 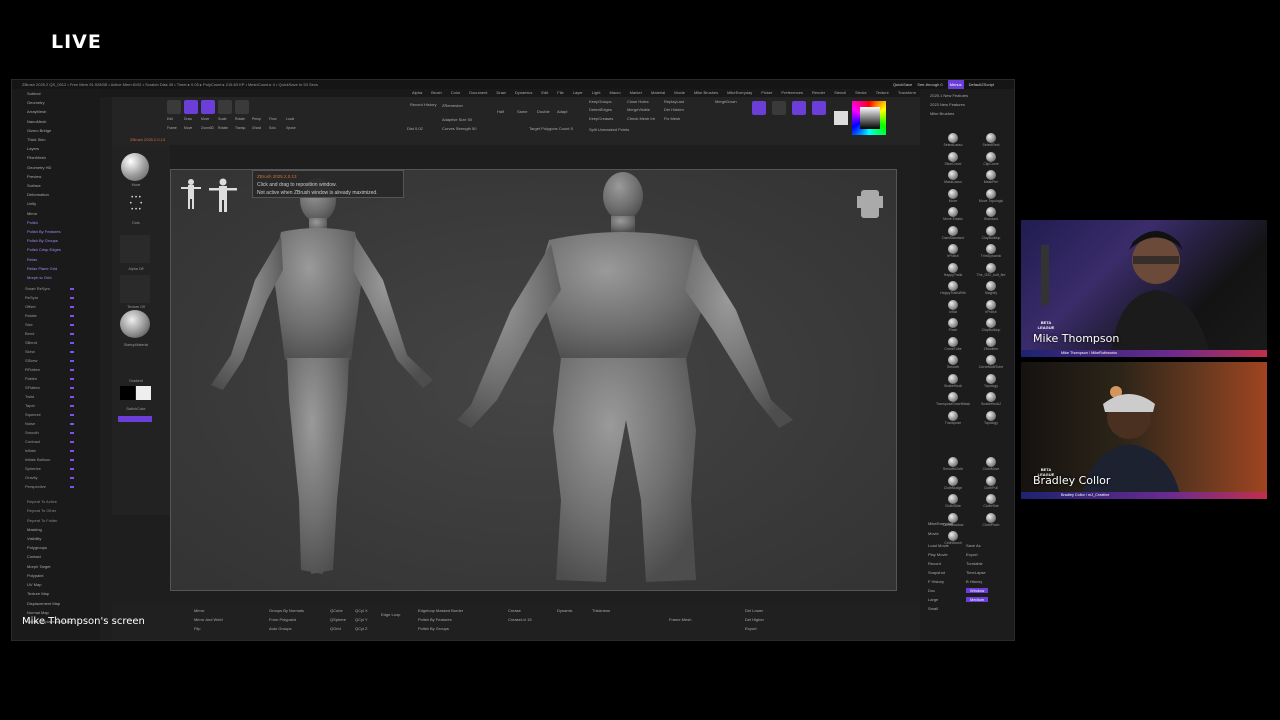 I want to click on left-menu-item: Gizmo Bridge, so click(x=56, y=130).